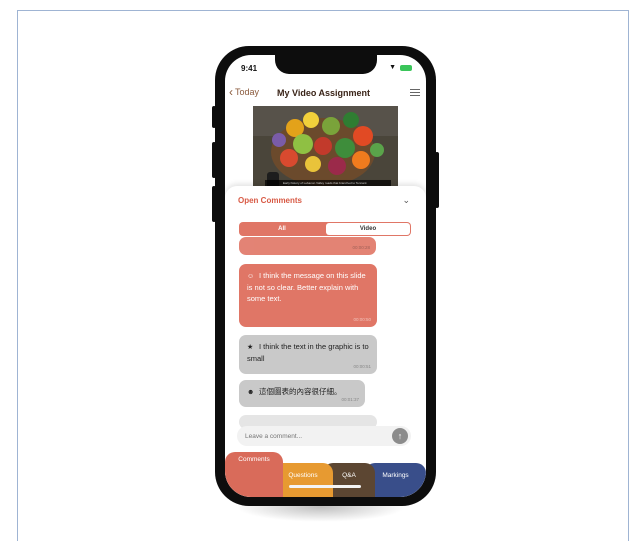 The image size is (642, 541). Describe the element at coordinates (231, 92) in the screenshot. I see `chevron-left-icon: ‹` at that location.